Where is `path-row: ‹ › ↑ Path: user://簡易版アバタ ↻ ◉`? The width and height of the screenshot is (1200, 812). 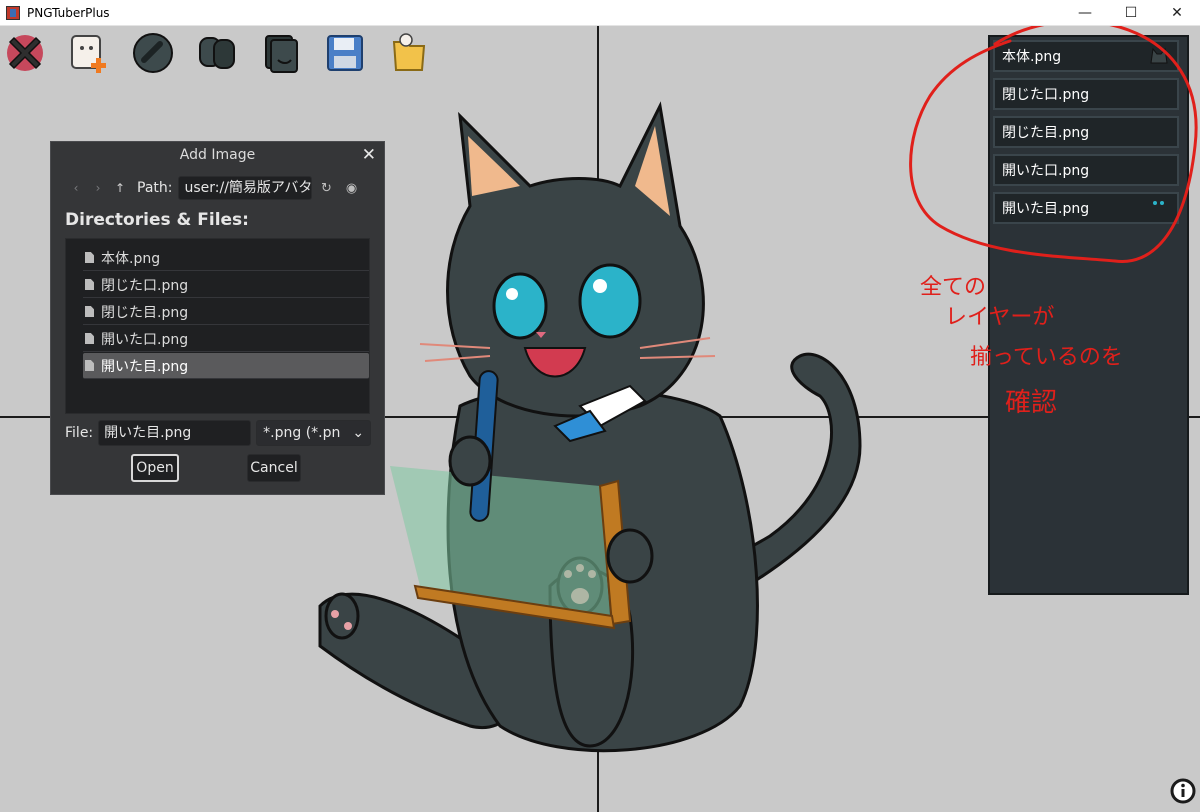
path-row: ‹ › ↑ Path: user://簡易版アバタ ↻ ◉ is located at coordinates (213, 188).